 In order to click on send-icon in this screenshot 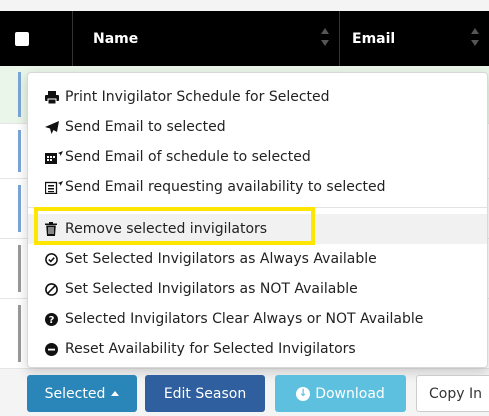, I will do `click(55, 127)`.